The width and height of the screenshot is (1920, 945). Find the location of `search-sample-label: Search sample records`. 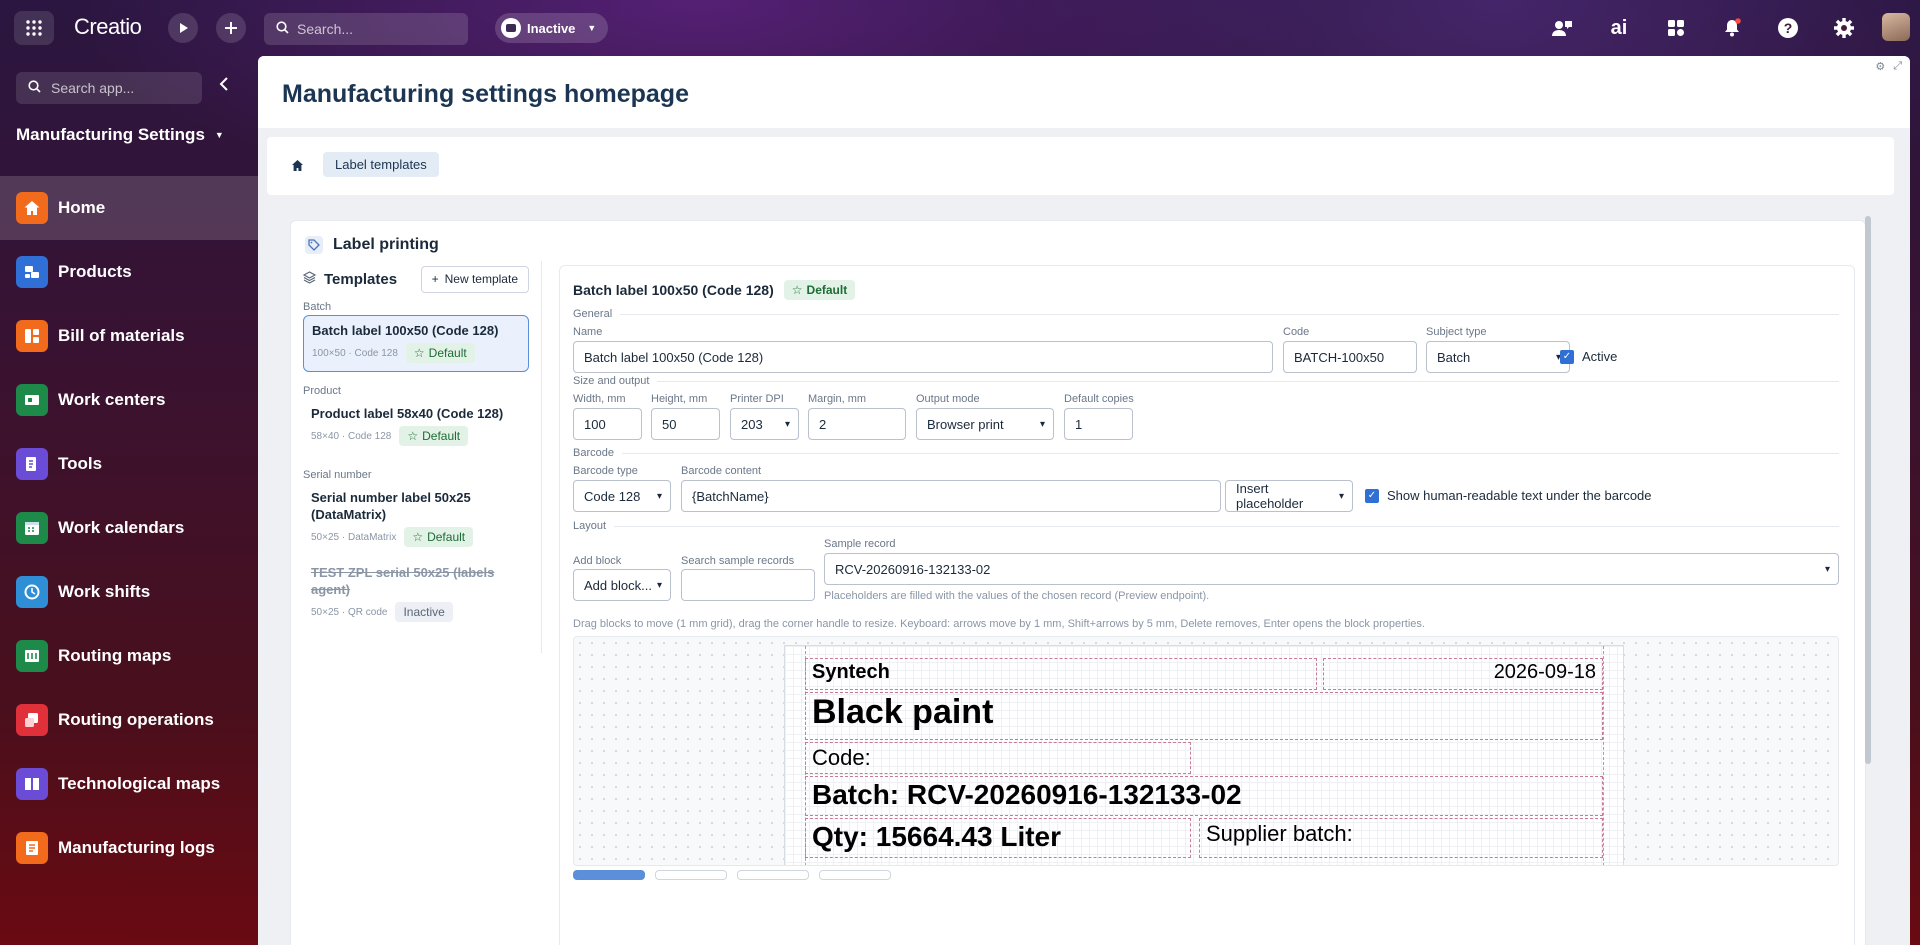

search-sample-label: Search sample records is located at coordinates (738, 561).